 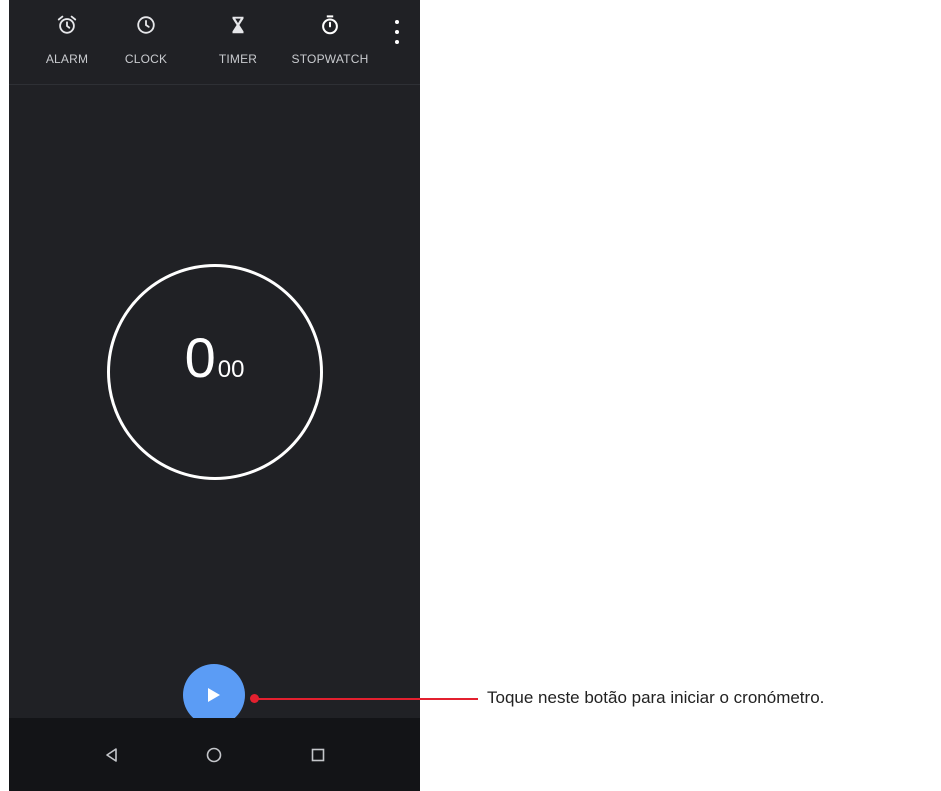 What do you see at coordinates (366, 699) in the screenshot?
I see `annotation-pointer-line` at bounding box center [366, 699].